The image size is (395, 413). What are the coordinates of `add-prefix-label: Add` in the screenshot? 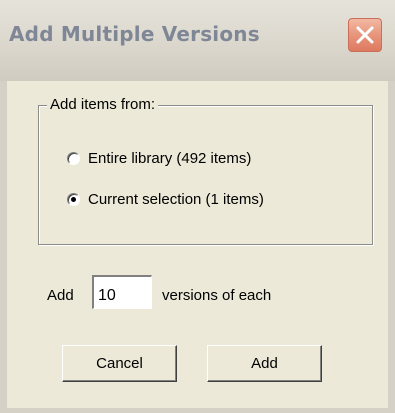 It's located at (60, 295).